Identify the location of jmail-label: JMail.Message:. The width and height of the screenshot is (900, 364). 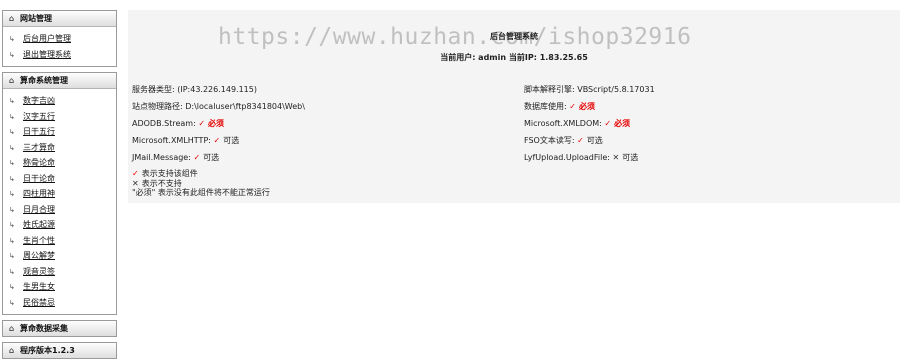
(161, 157).